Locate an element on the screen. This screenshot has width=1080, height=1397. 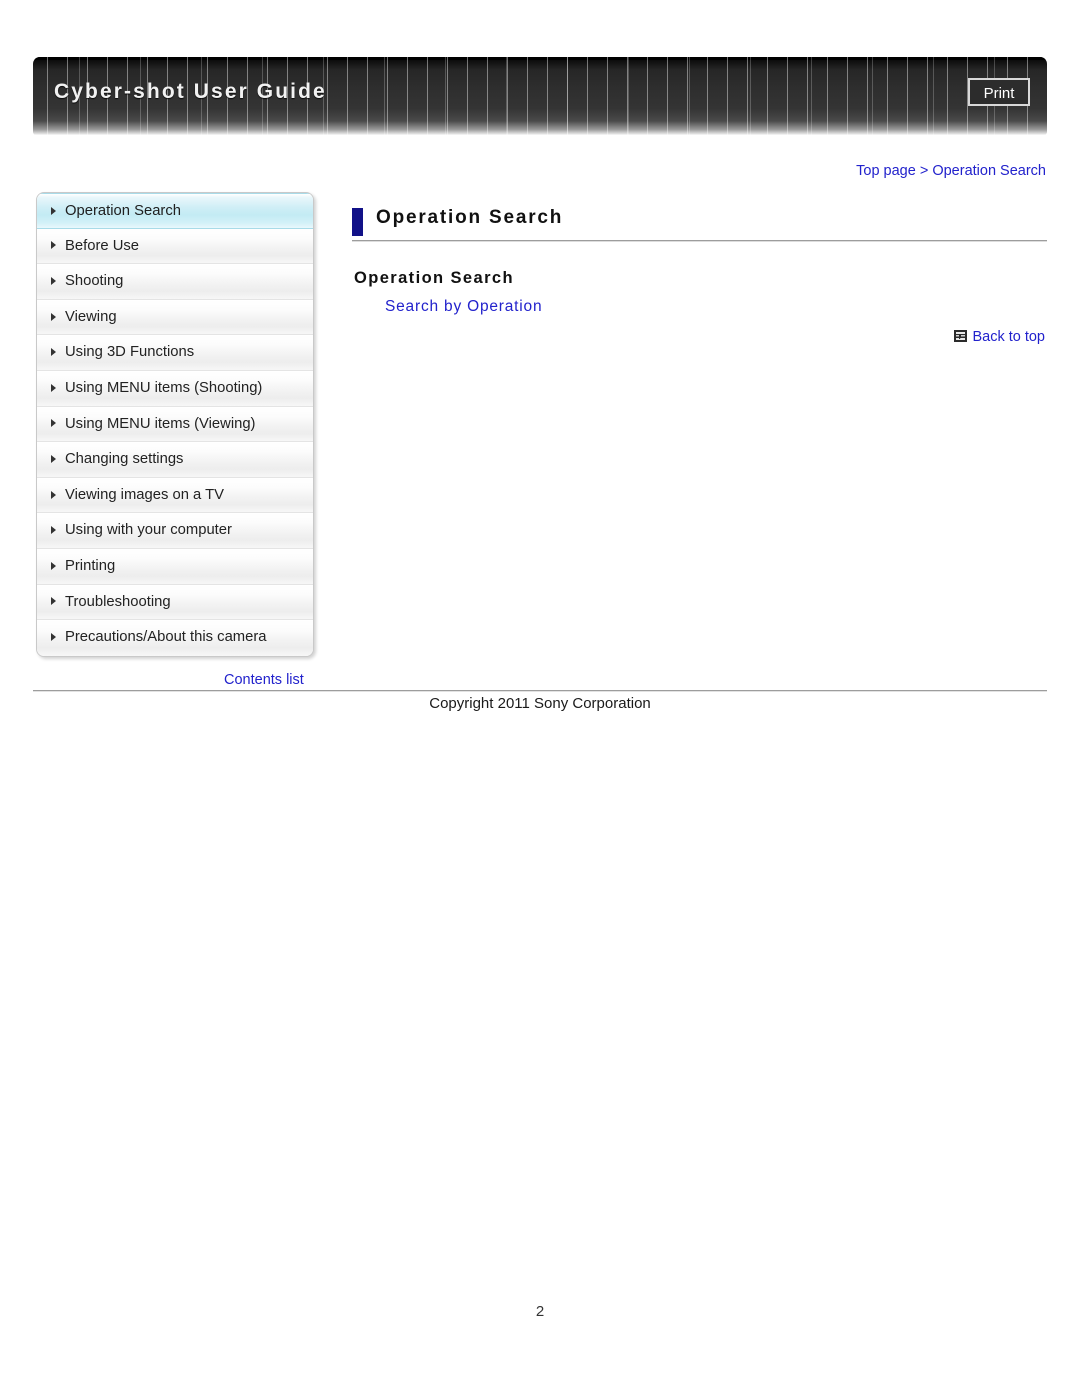
page-number: 2 is located at coordinates (540, 1311).